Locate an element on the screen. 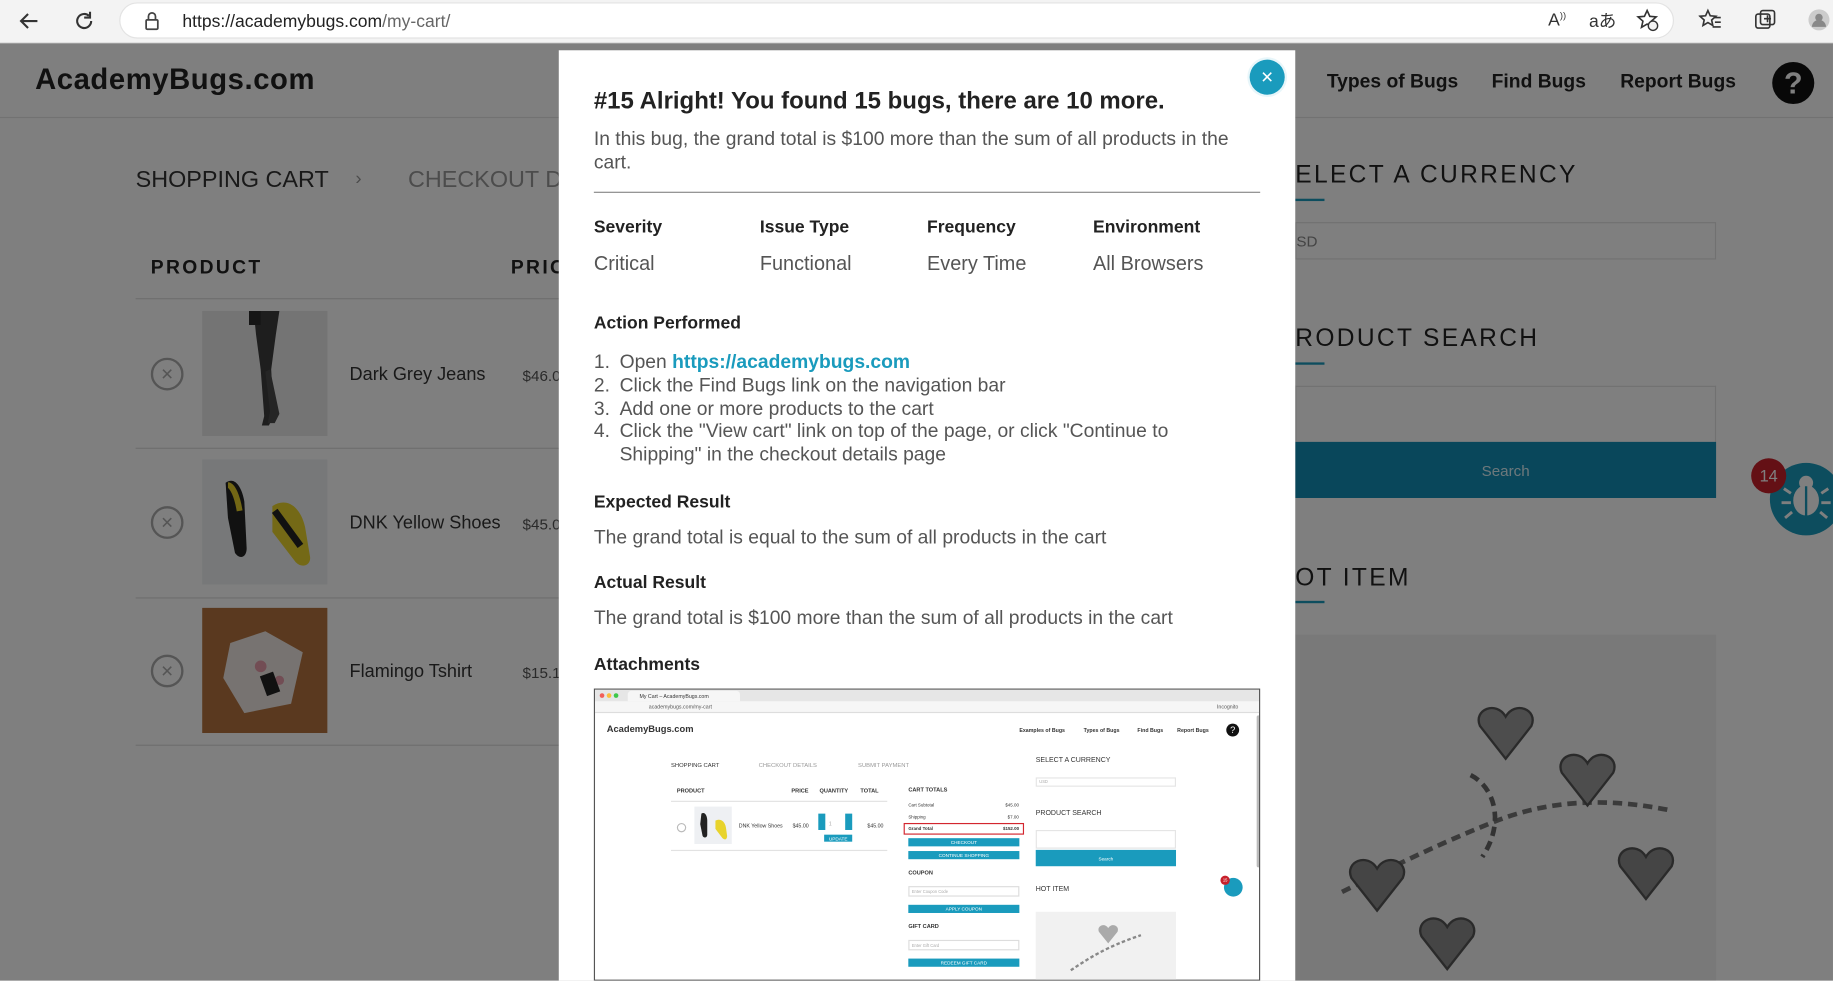 The image size is (1833, 981). mini-col: QUANTITY is located at coordinates (834, 792).